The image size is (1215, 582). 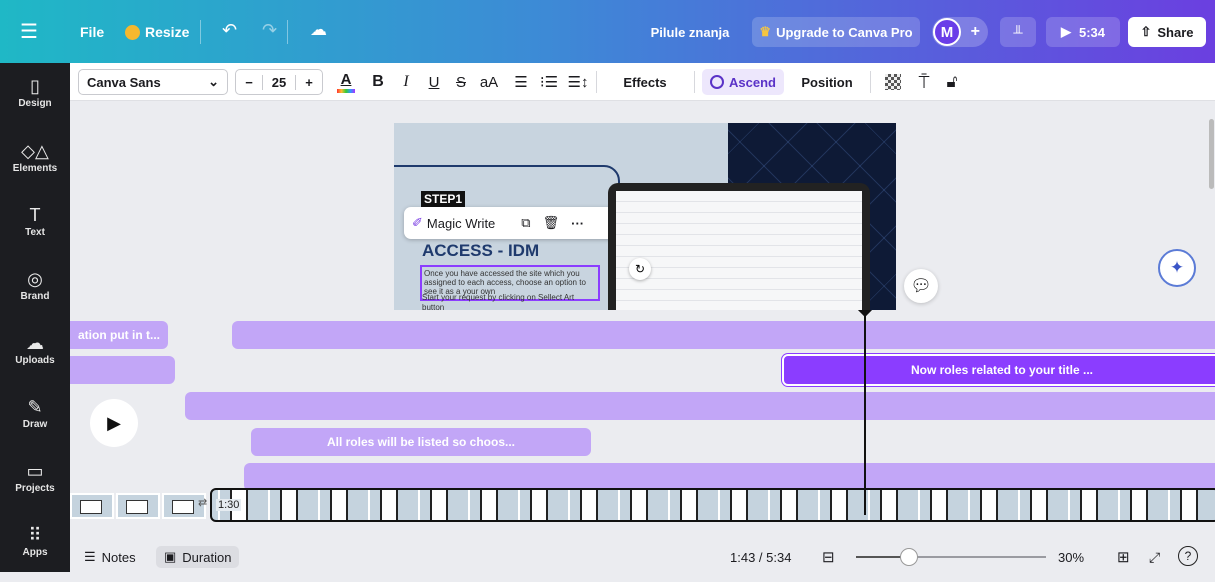 What do you see at coordinates (35, 471) in the screenshot?
I see `folder-icon: ▭` at bounding box center [35, 471].